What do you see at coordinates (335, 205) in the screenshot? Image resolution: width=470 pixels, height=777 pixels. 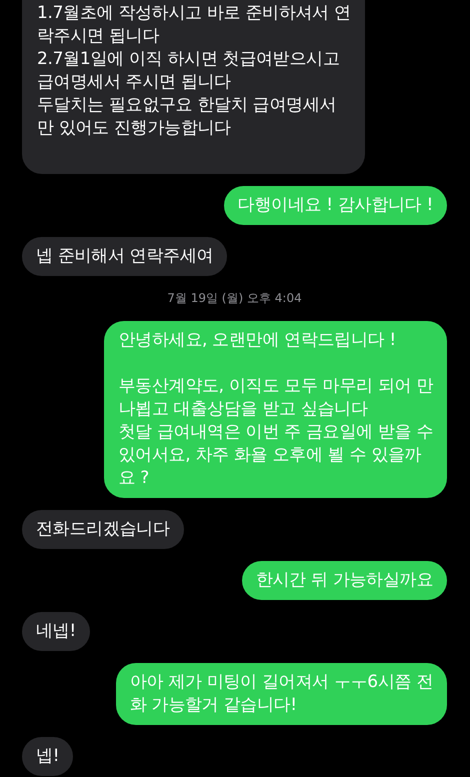 I see `sent-message-bubble: 다행이네요 ! 감사합니다 !` at bounding box center [335, 205].